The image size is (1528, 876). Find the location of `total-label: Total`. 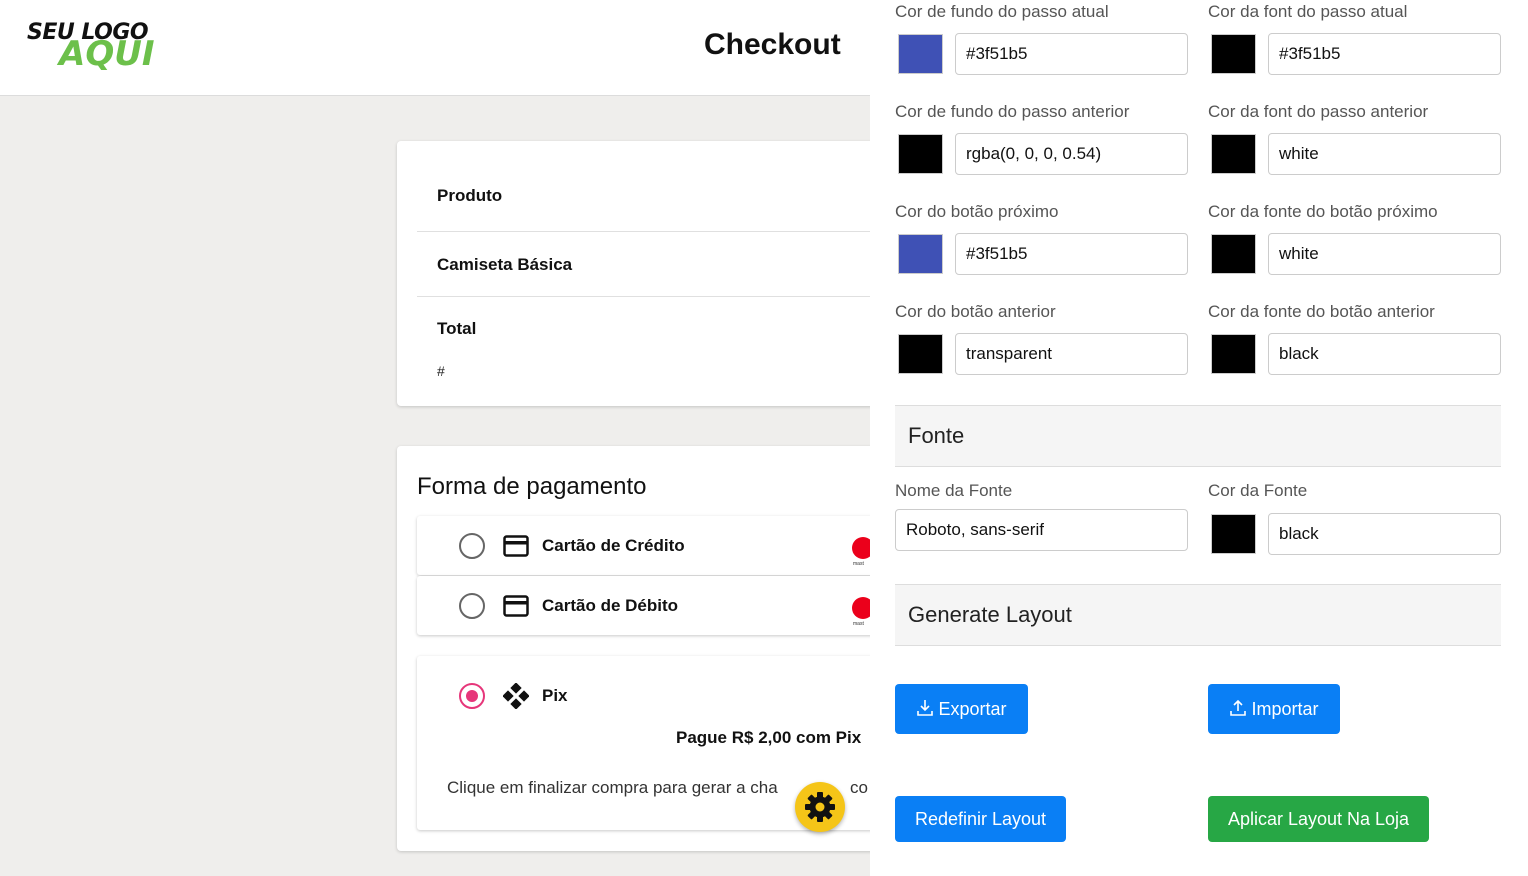

total-label: Total is located at coordinates (457, 328).